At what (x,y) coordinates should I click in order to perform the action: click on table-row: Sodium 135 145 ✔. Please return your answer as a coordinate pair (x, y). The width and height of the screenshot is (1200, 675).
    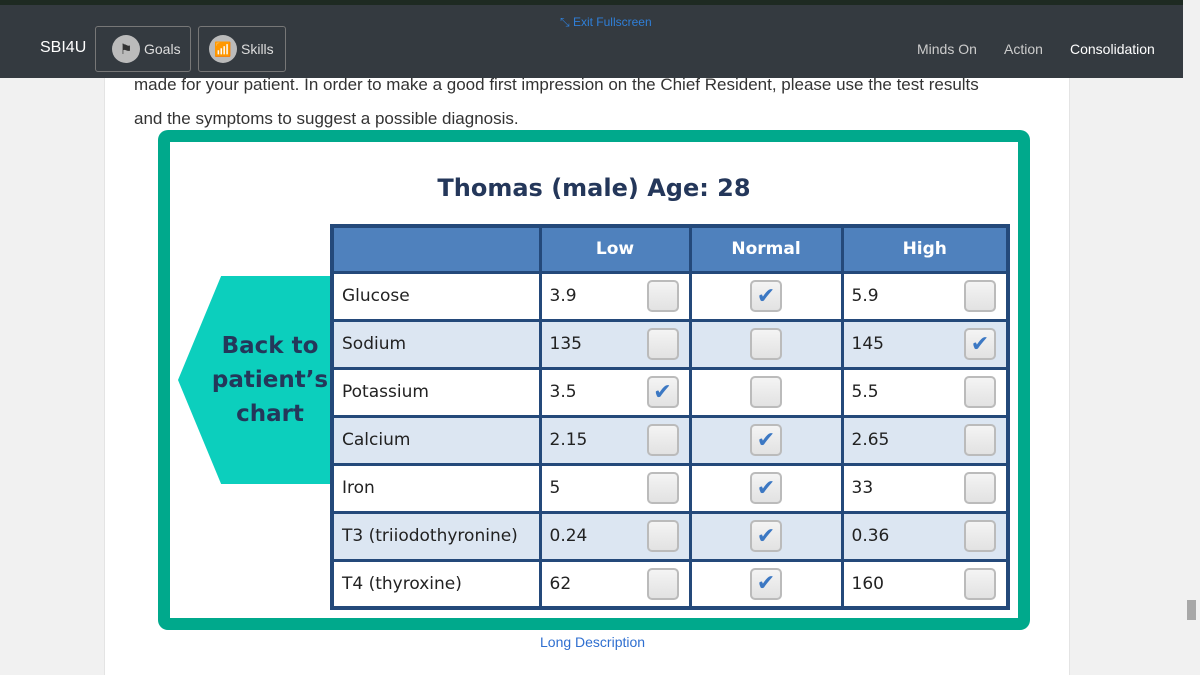
    Looking at the image, I should click on (670, 344).